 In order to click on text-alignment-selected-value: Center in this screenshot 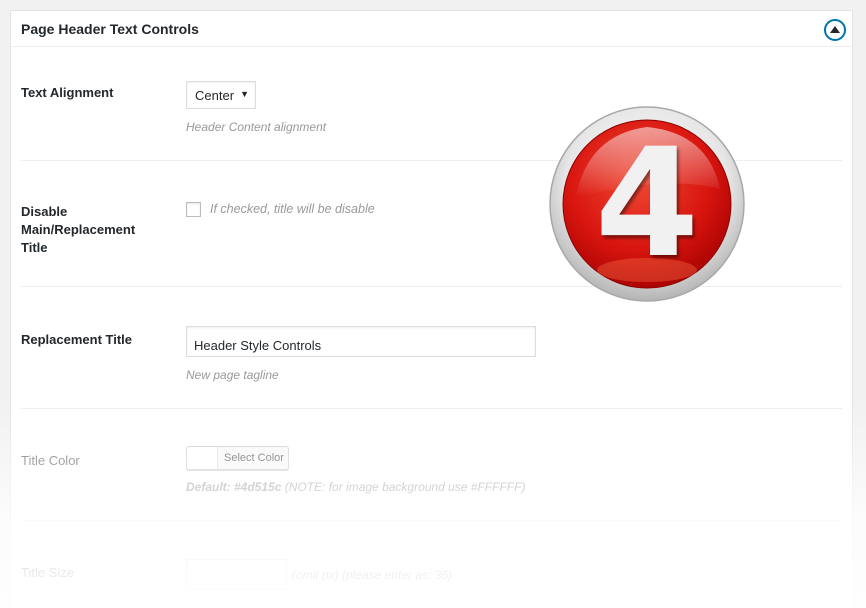, I will do `click(215, 95)`.